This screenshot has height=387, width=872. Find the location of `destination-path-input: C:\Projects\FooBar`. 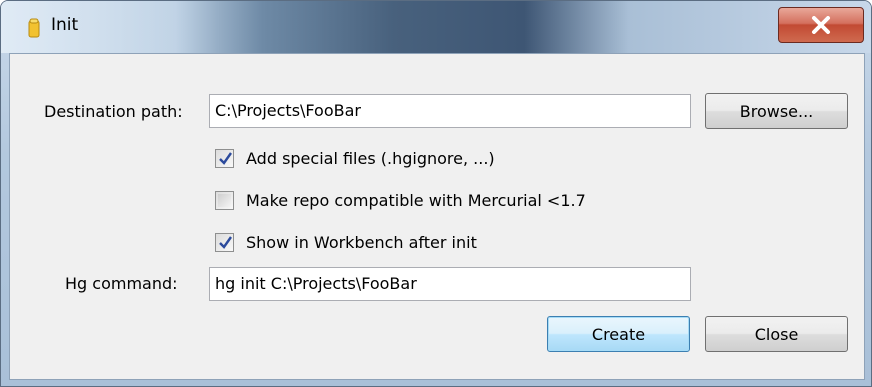

destination-path-input: C:\Projects\FooBar is located at coordinates (450, 111).